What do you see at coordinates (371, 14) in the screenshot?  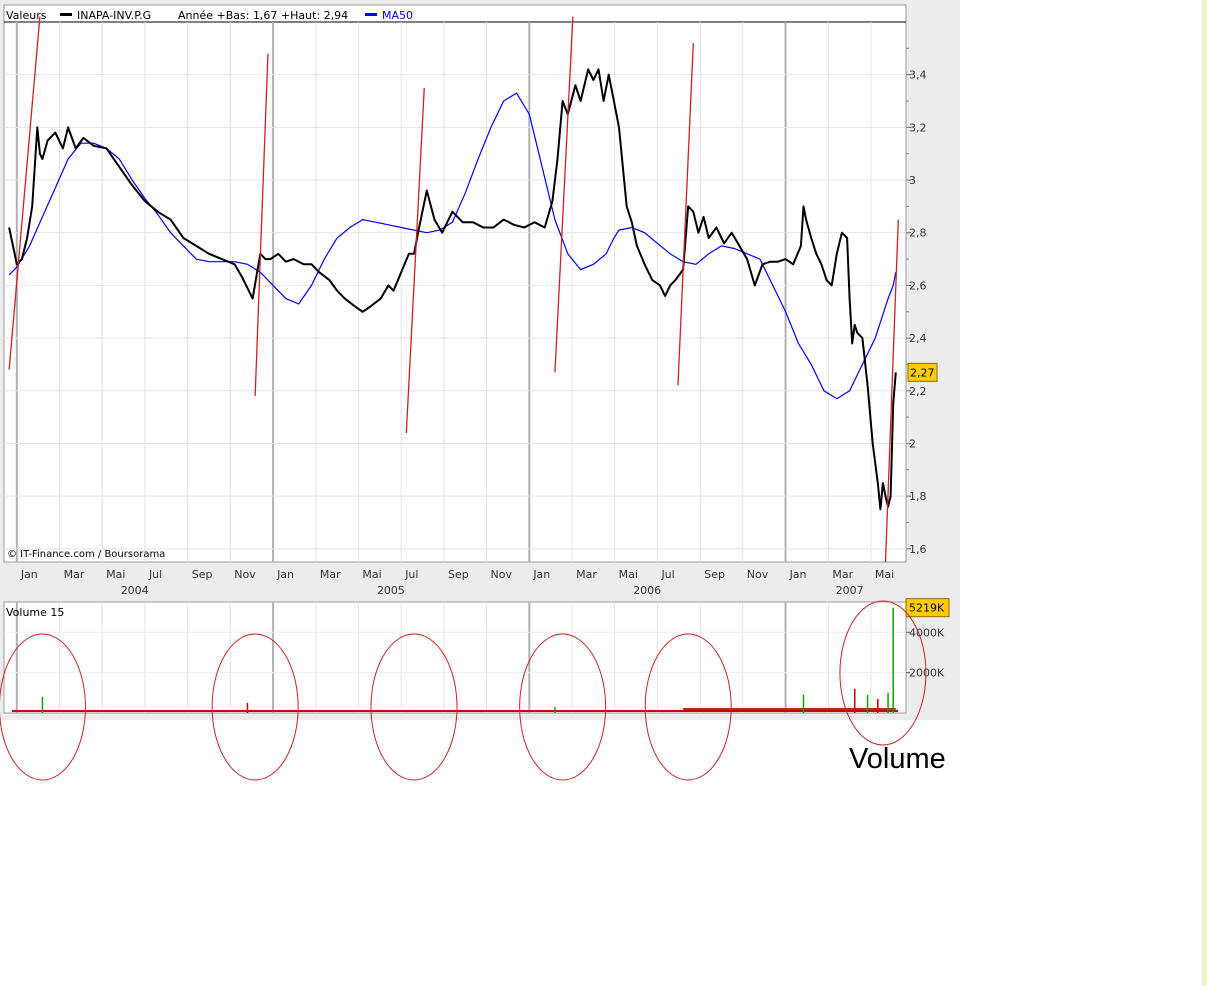 I see `legend-ma-swatch` at bounding box center [371, 14].